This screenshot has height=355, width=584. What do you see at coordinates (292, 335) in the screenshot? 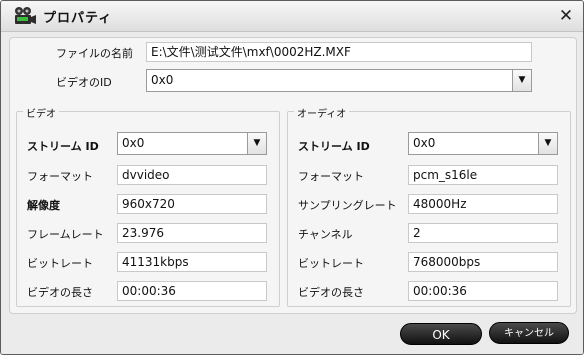
I see `dialog-footer: OK キャンセル` at bounding box center [292, 335].